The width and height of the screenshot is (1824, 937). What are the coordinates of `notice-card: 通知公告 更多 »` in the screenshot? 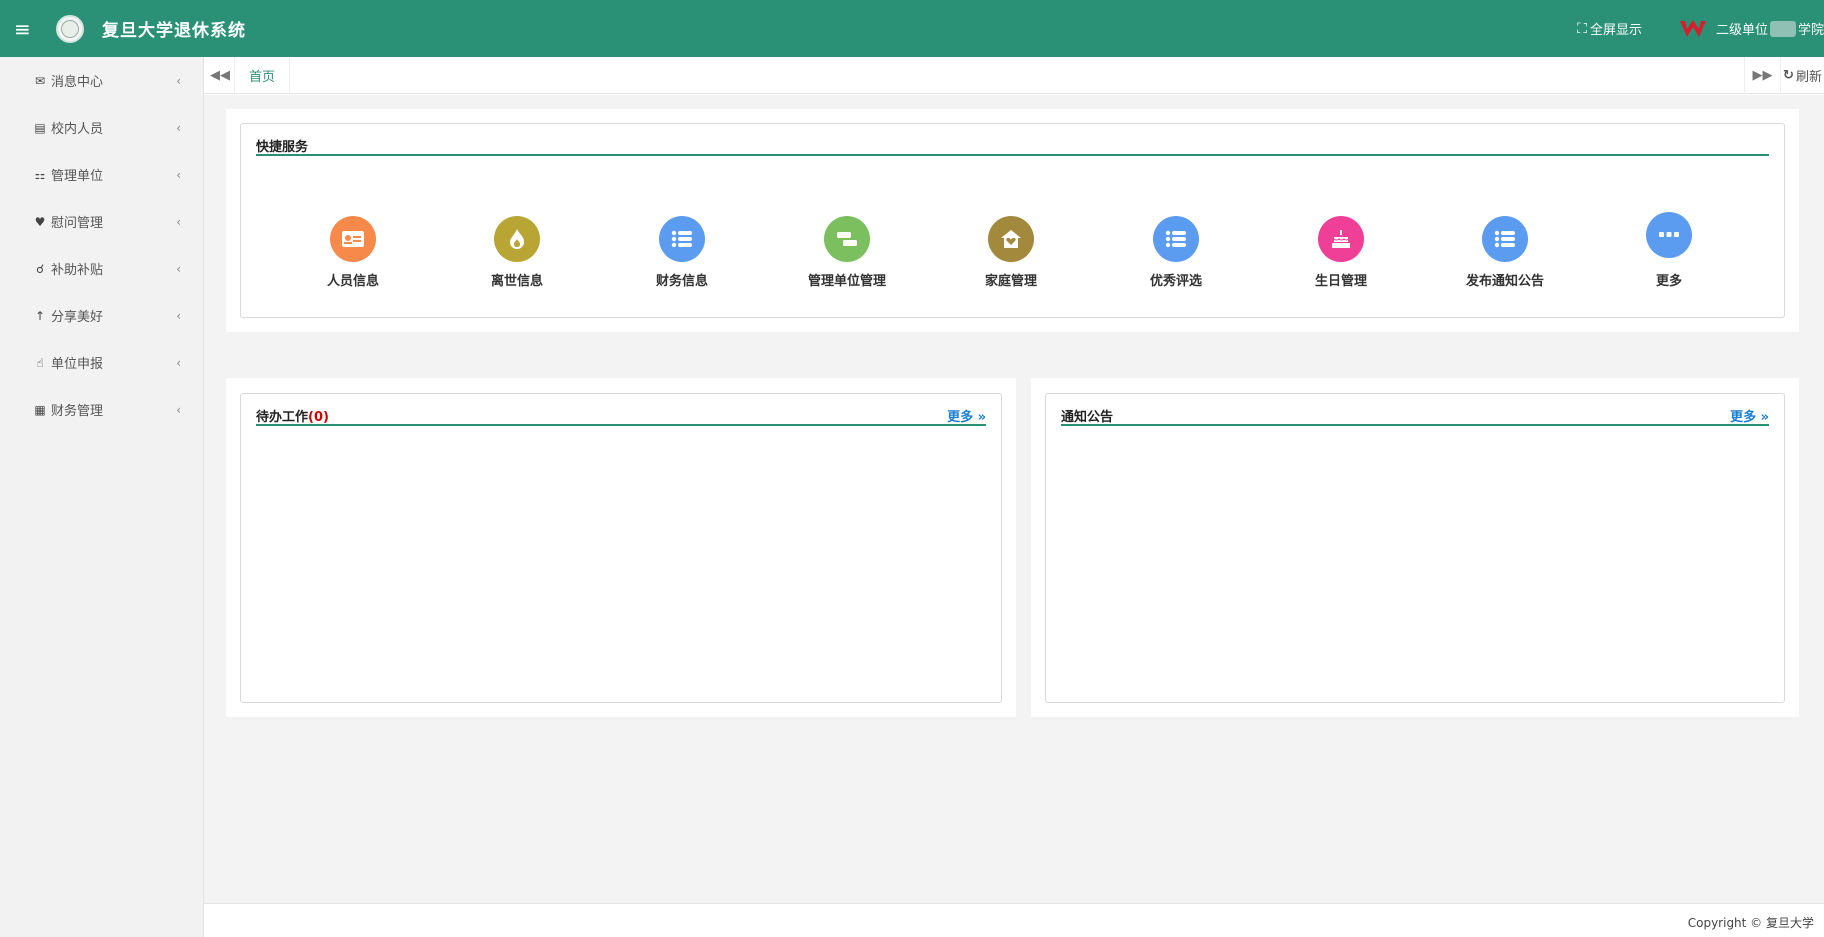 It's located at (1415, 548).